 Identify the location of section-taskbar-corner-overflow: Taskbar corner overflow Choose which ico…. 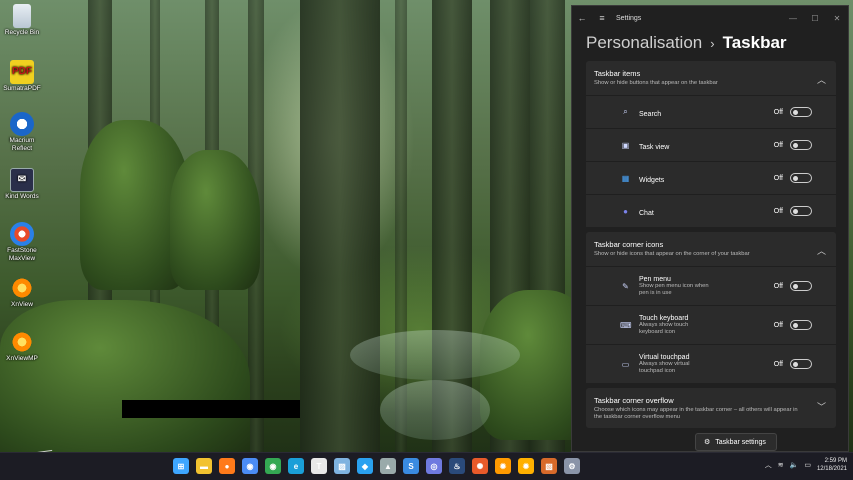
(711, 408).